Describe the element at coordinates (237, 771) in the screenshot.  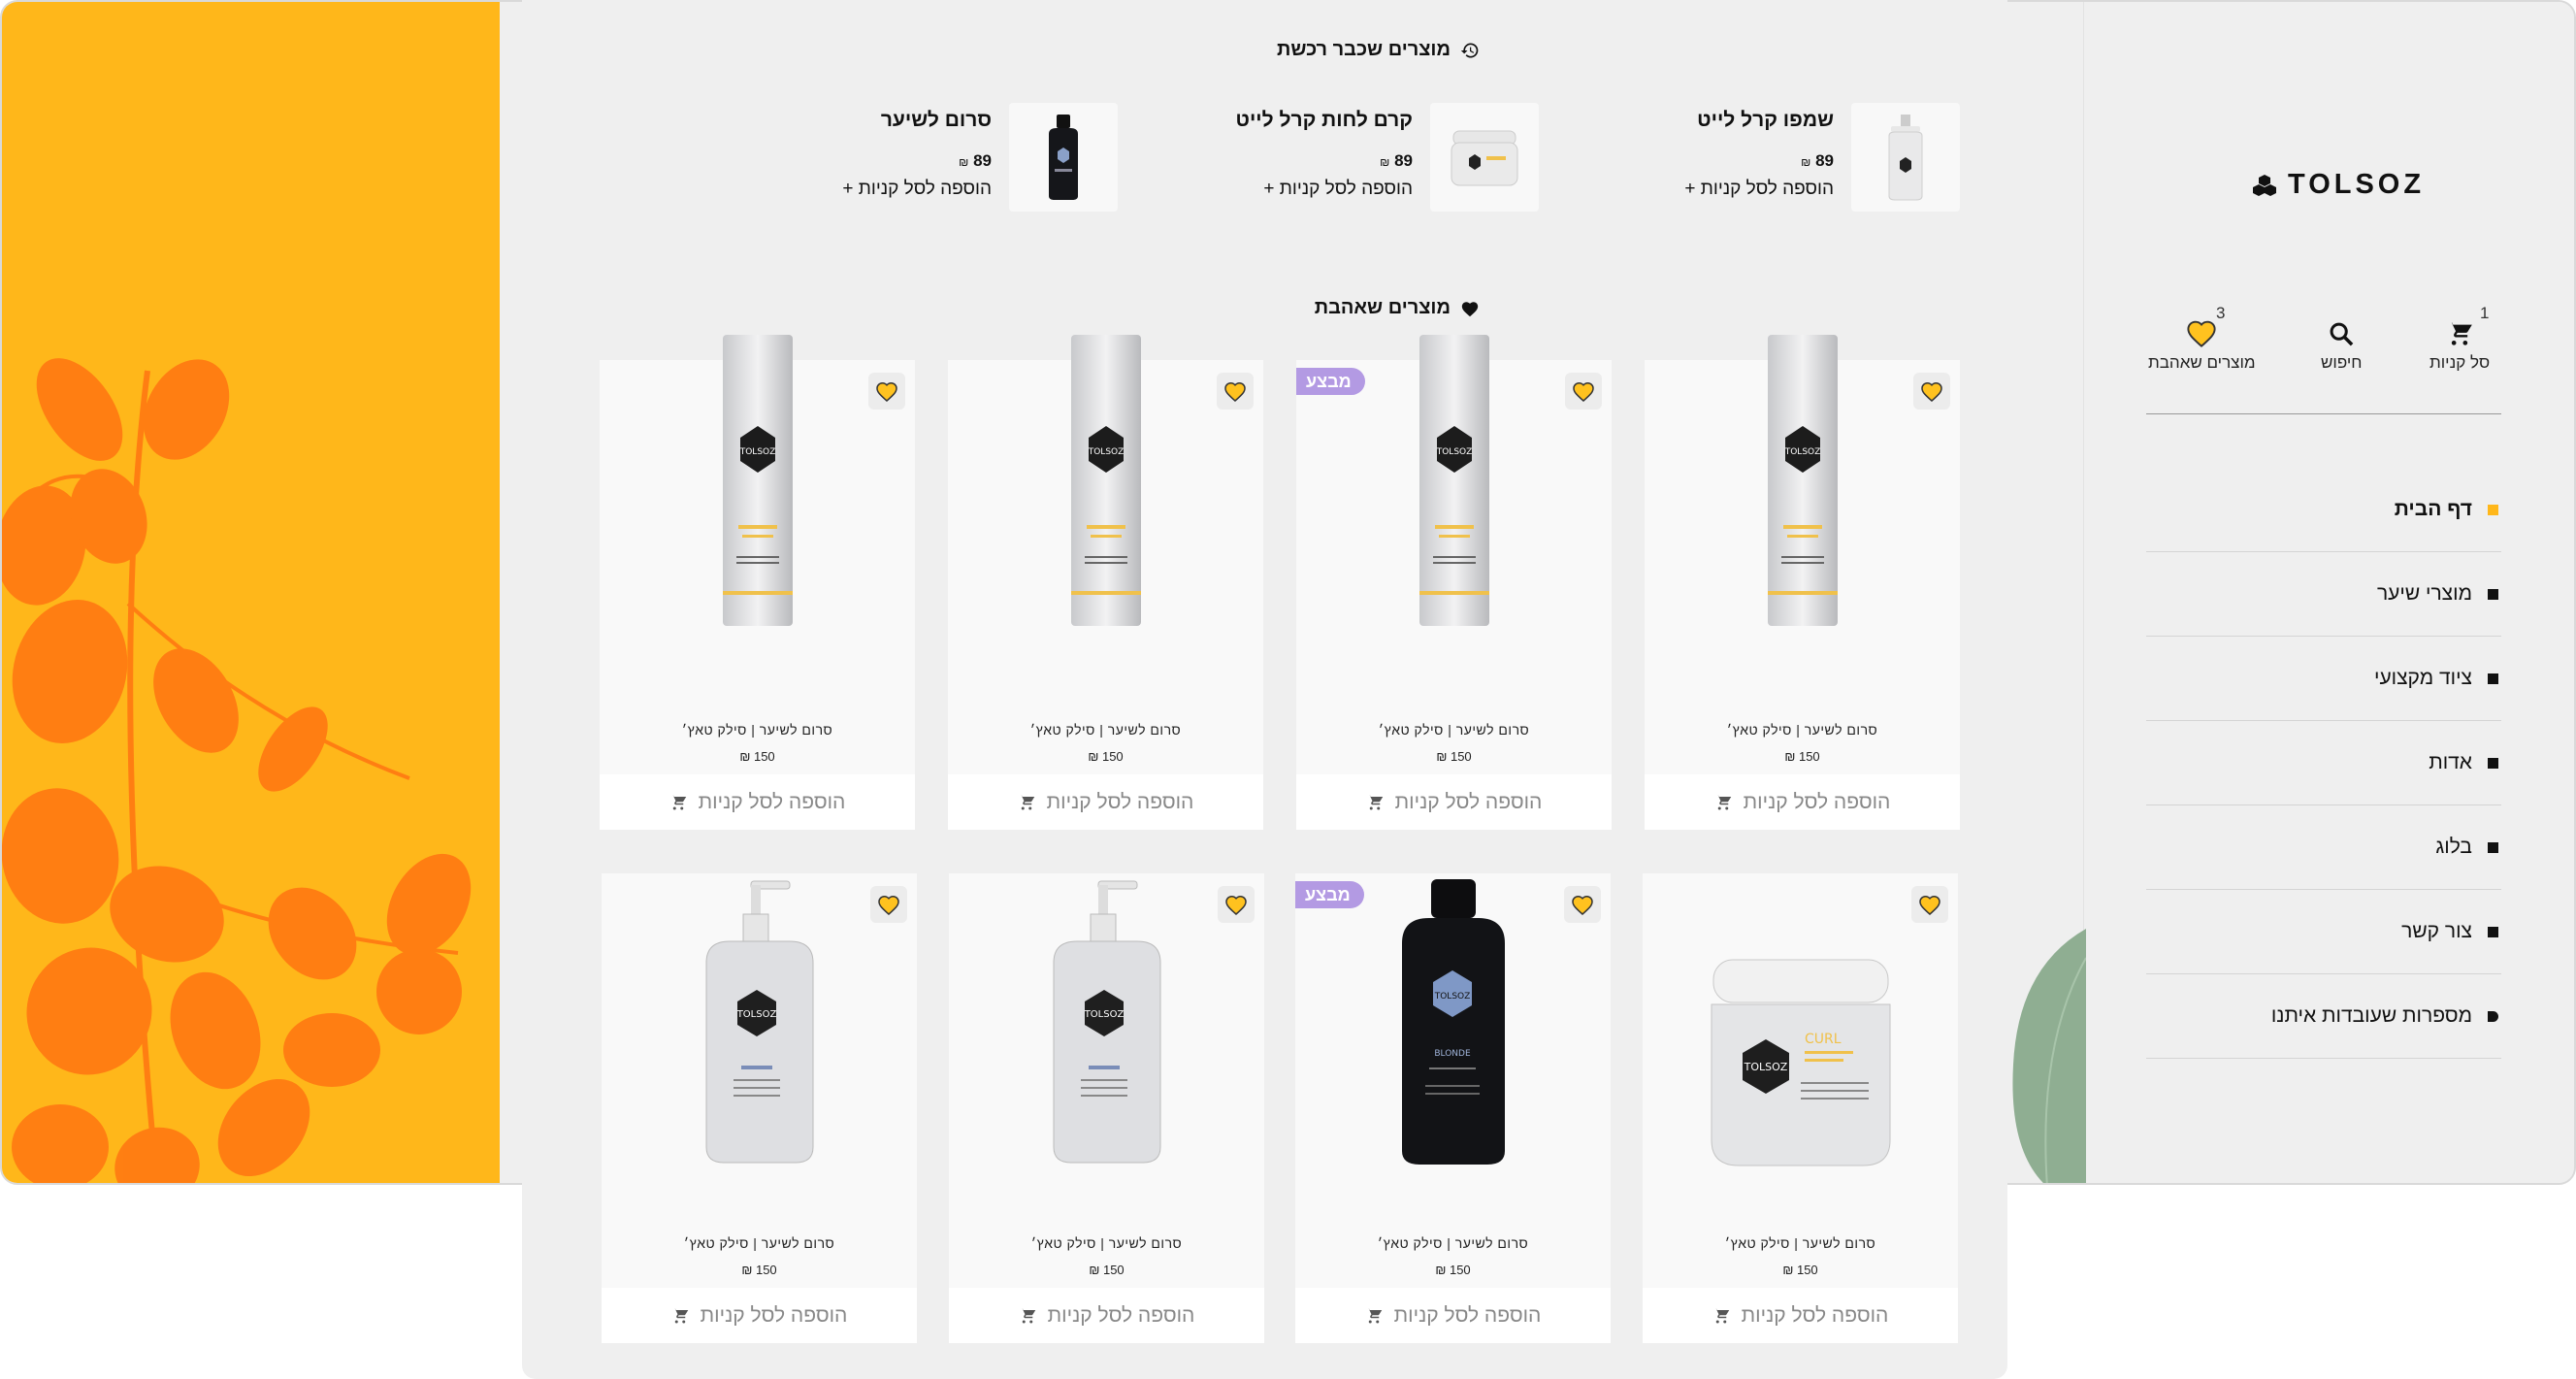
I see `eucalyptus-branch-illustration` at that location.